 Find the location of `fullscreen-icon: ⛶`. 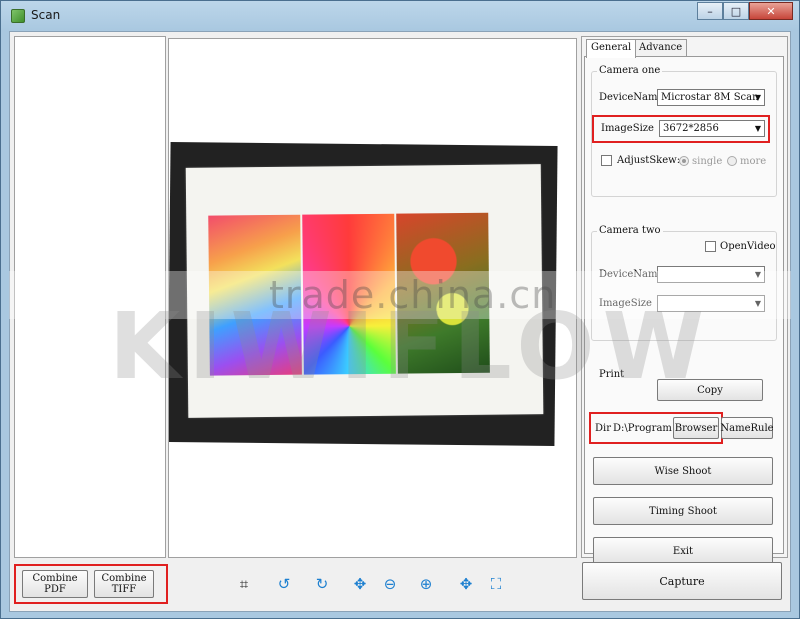

fullscreen-icon: ⛶ is located at coordinates (496, 584).